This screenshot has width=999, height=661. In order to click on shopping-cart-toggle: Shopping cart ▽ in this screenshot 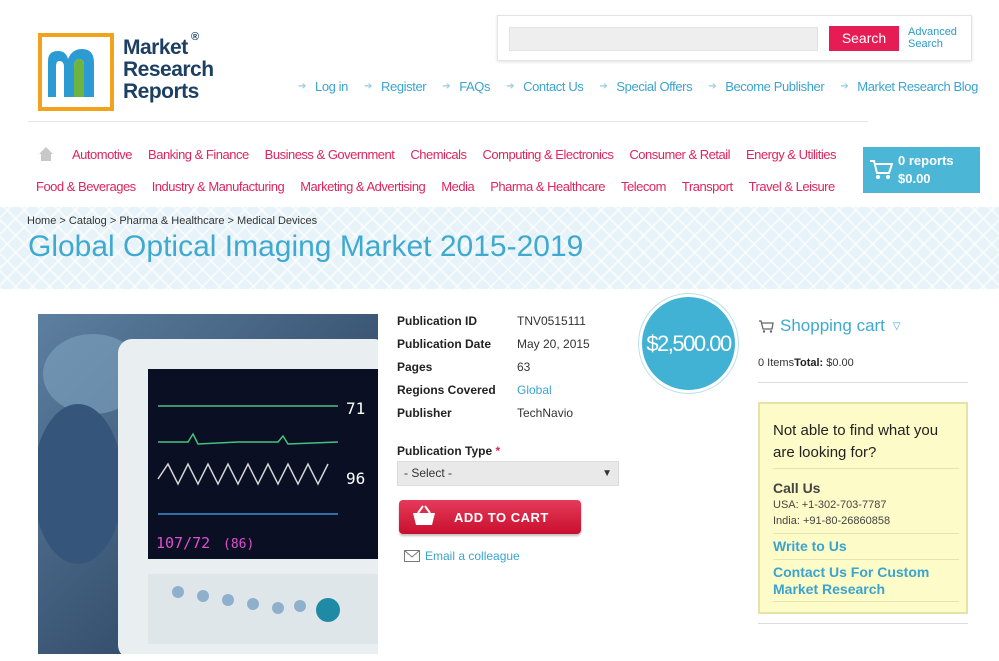, I will do `click(829, 326)`.